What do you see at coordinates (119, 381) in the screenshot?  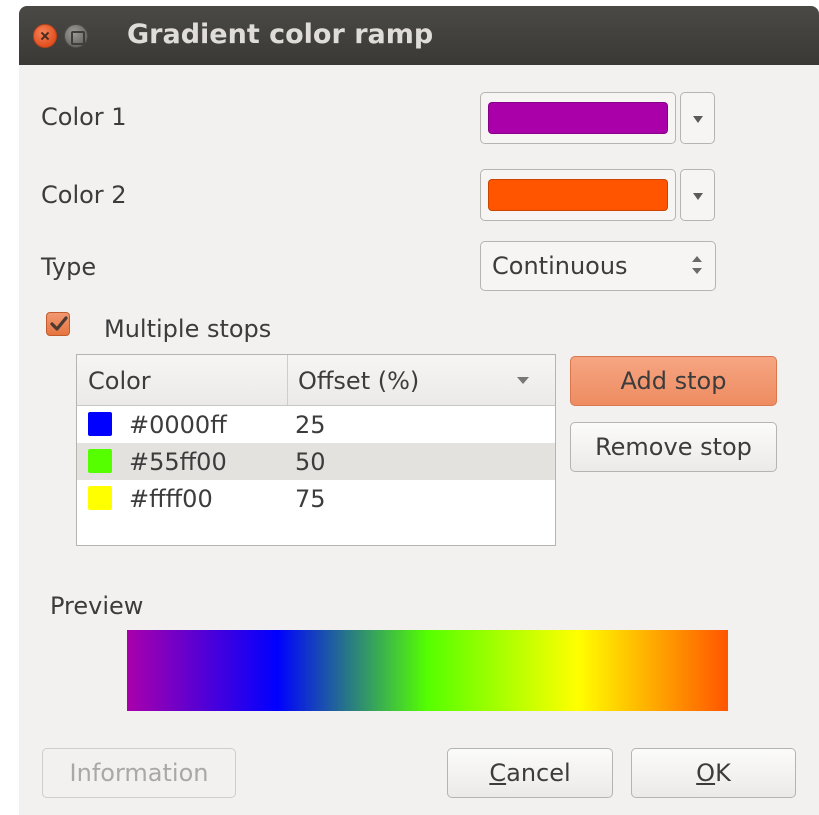 I see `column-header-color: Color` at bounding box center [119, 381].